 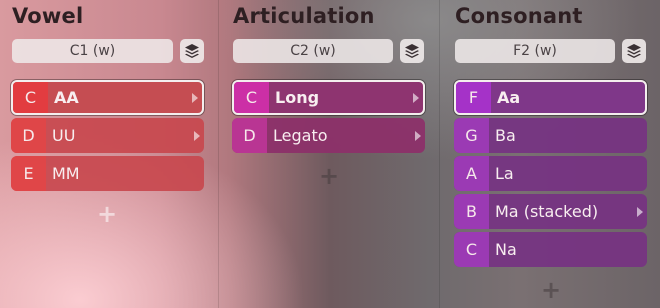 What do you see at coordinates (473, 97) in the screenshot?
I see `row-key: F` at bounding box center [473, 97].